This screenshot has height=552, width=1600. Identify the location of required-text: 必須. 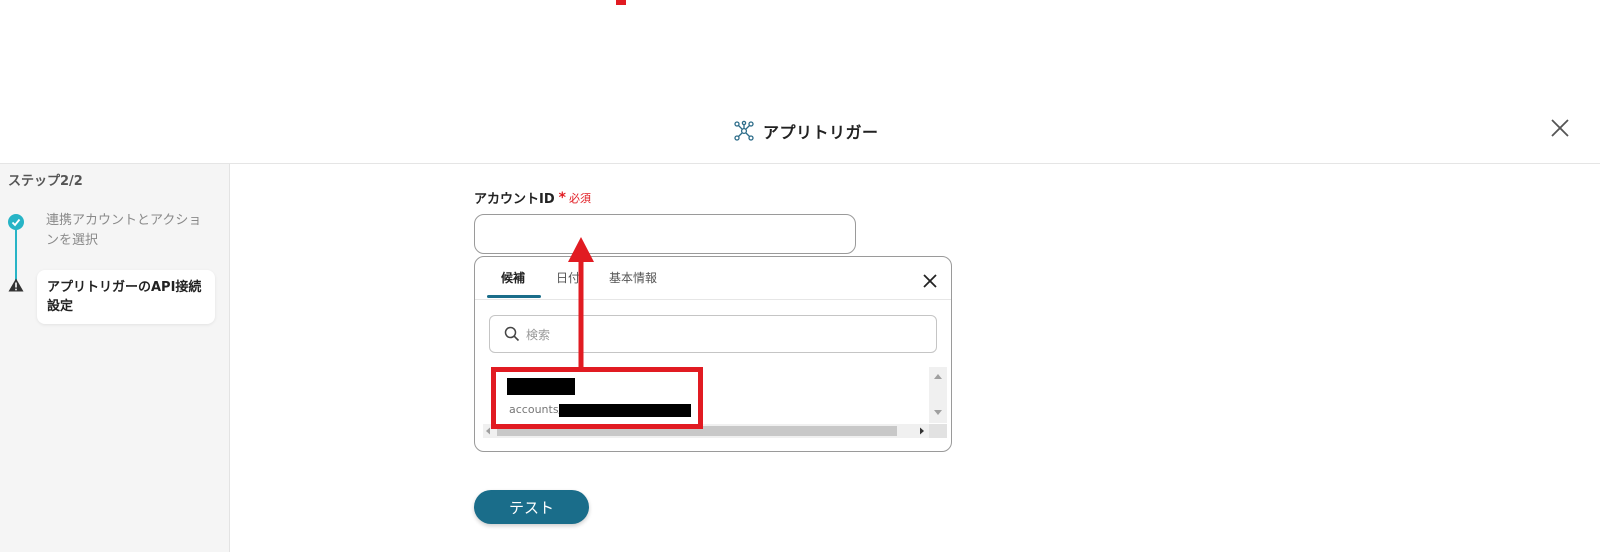
(579, 198).